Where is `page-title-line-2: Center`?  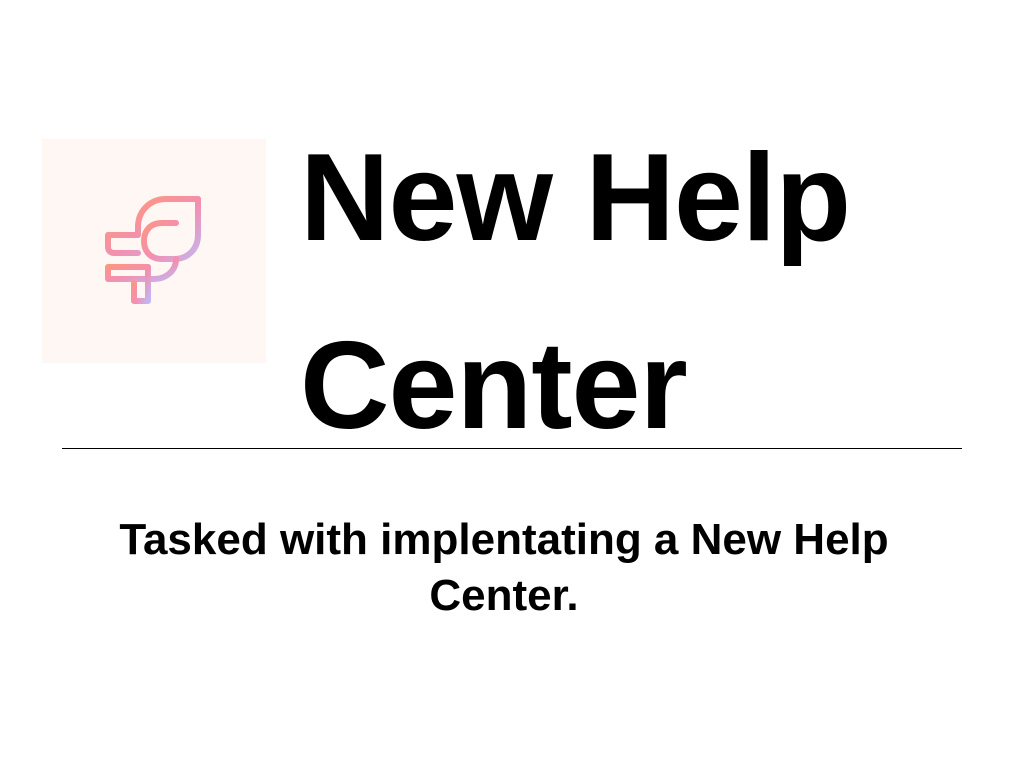 page-title-line-2: Center is located at coordinates (494, 386).